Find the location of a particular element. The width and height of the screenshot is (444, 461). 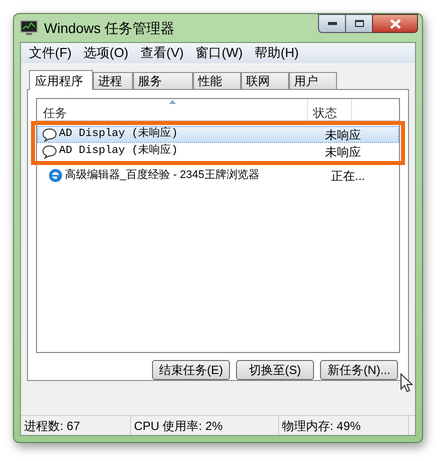

menu-item: 文件(F) is located at coordinates (50, 53).